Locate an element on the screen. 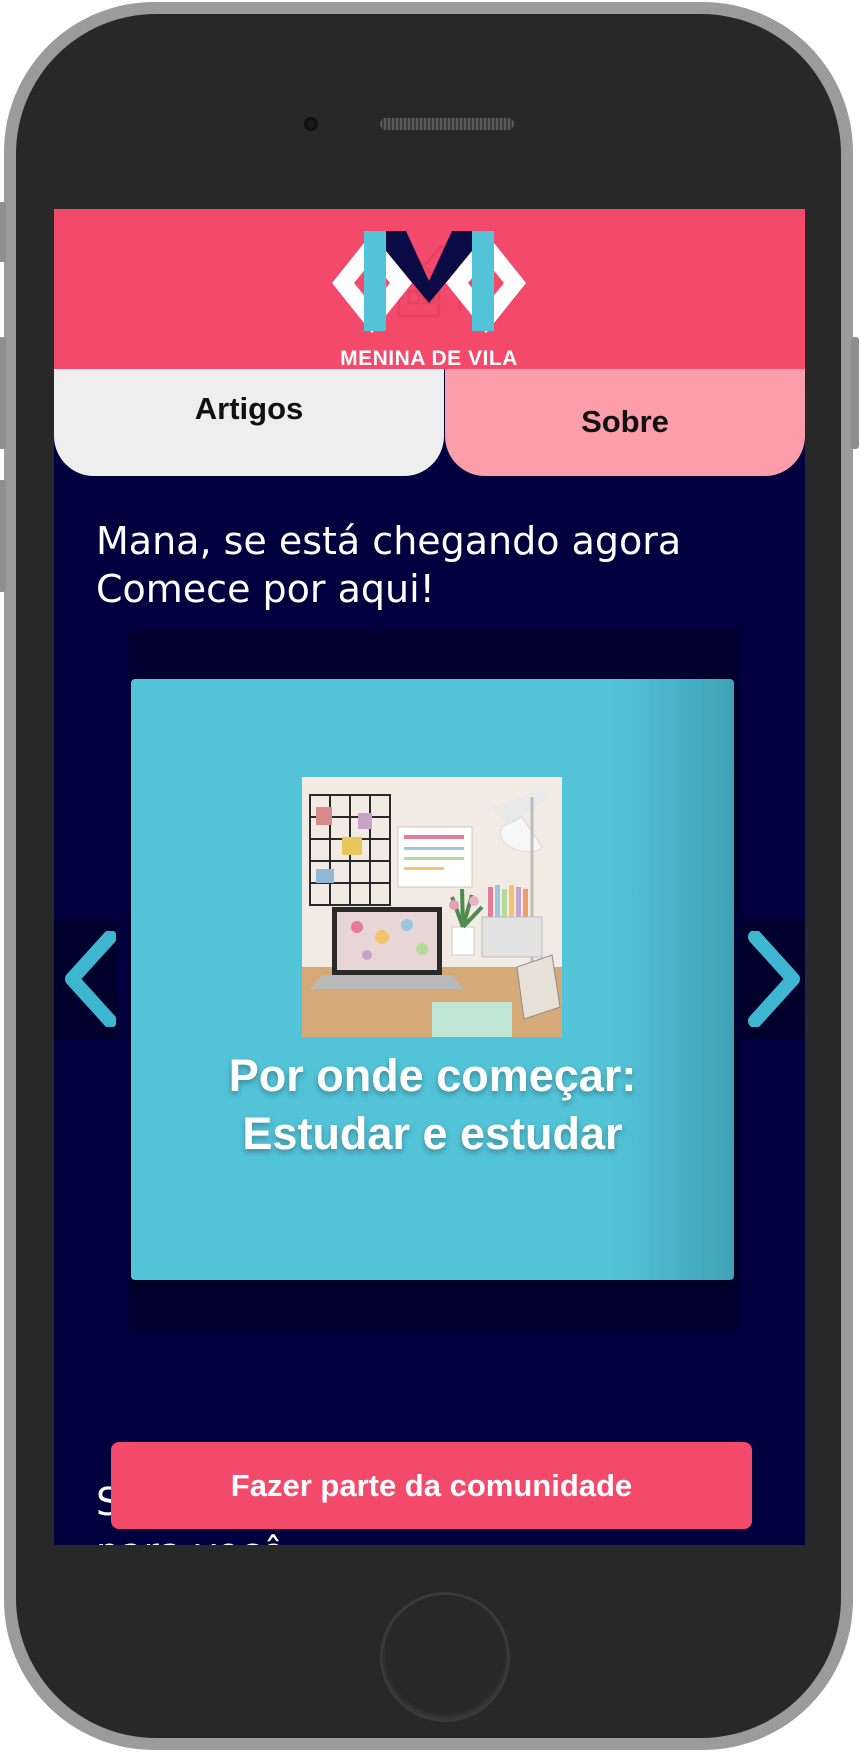  earpiece-speaker is located at coordinates (447, 124).